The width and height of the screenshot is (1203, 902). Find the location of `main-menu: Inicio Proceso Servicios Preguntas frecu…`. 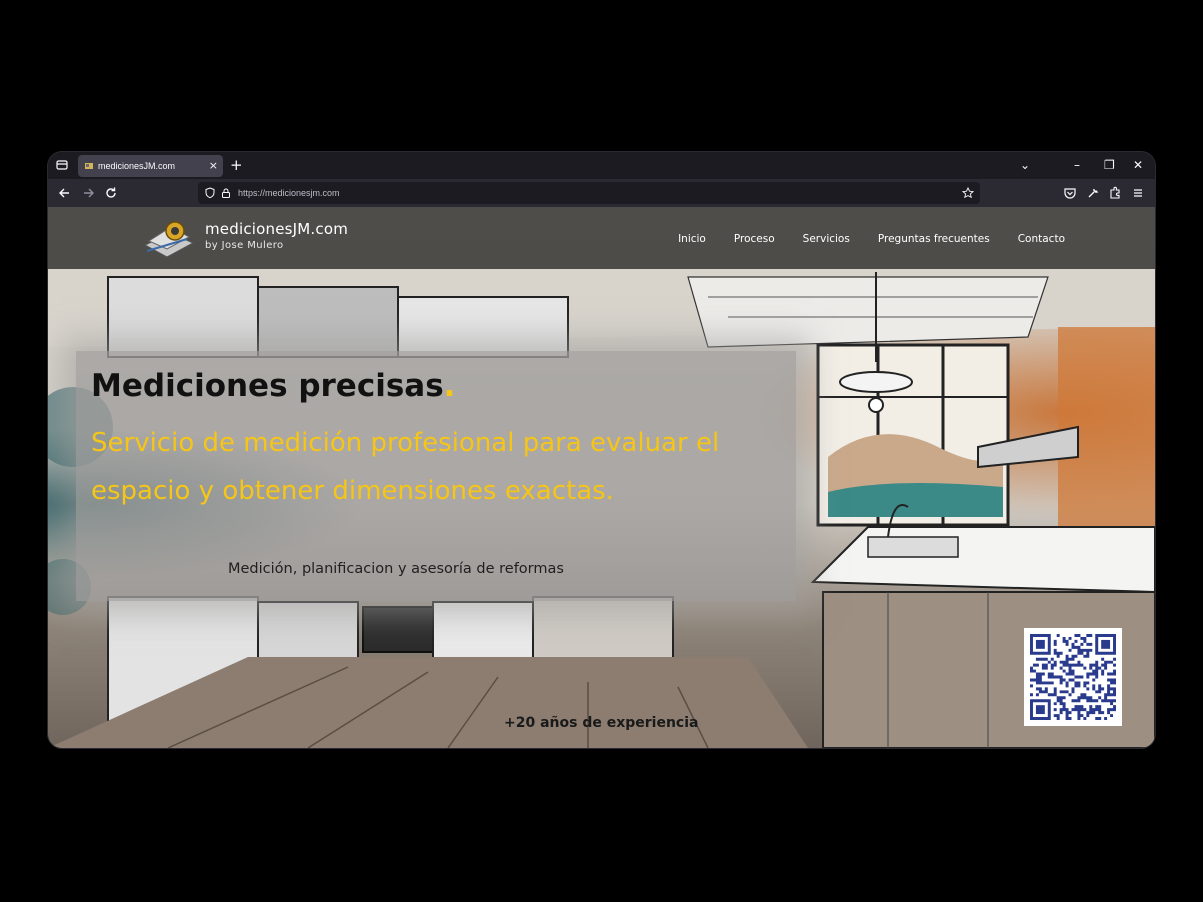

main-menu: Inicio Proceso Servicios Preguntas frecu… is located at coordinates (871, 239).